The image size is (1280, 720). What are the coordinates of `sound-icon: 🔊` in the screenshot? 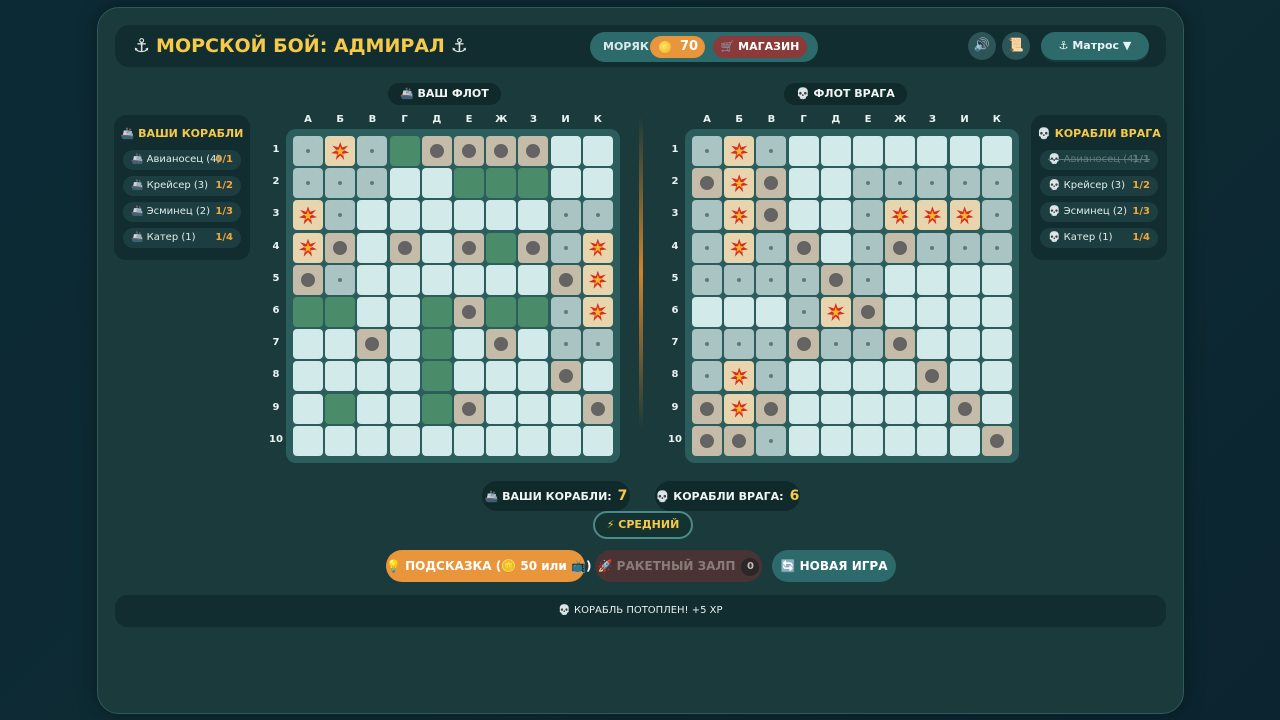 It's located at (982, 46).